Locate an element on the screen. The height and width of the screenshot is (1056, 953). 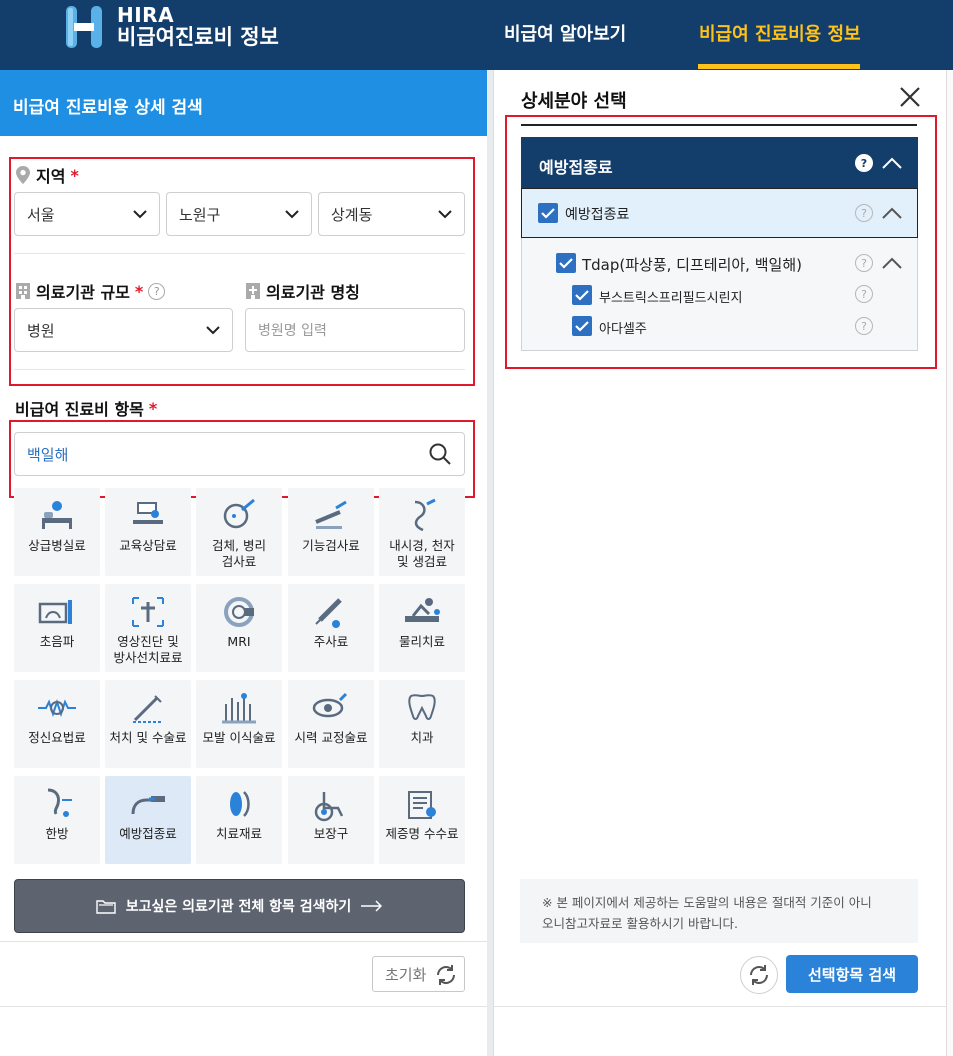
category-tile: 내시경, 천자 및 생검료 is located at coordinates (422, 532).